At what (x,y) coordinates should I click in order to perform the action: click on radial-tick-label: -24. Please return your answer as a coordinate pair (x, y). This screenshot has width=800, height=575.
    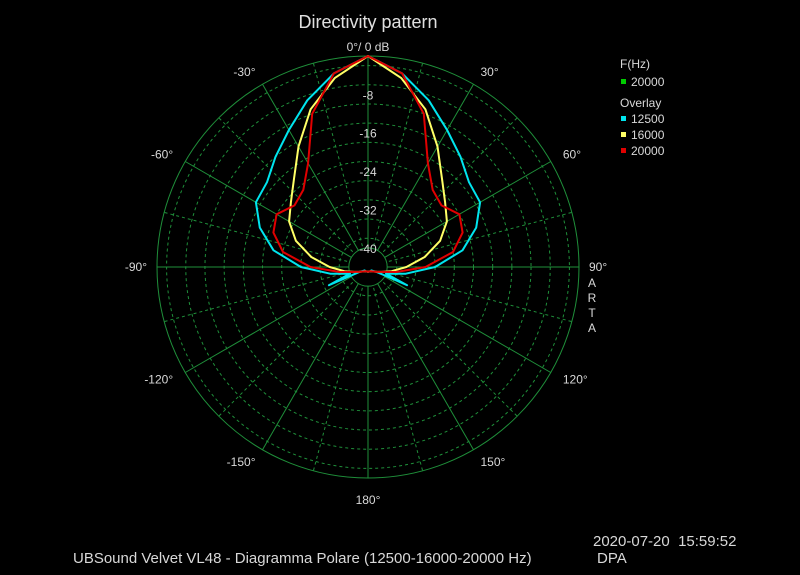
    Looking at the image, I should click on (368, 172).